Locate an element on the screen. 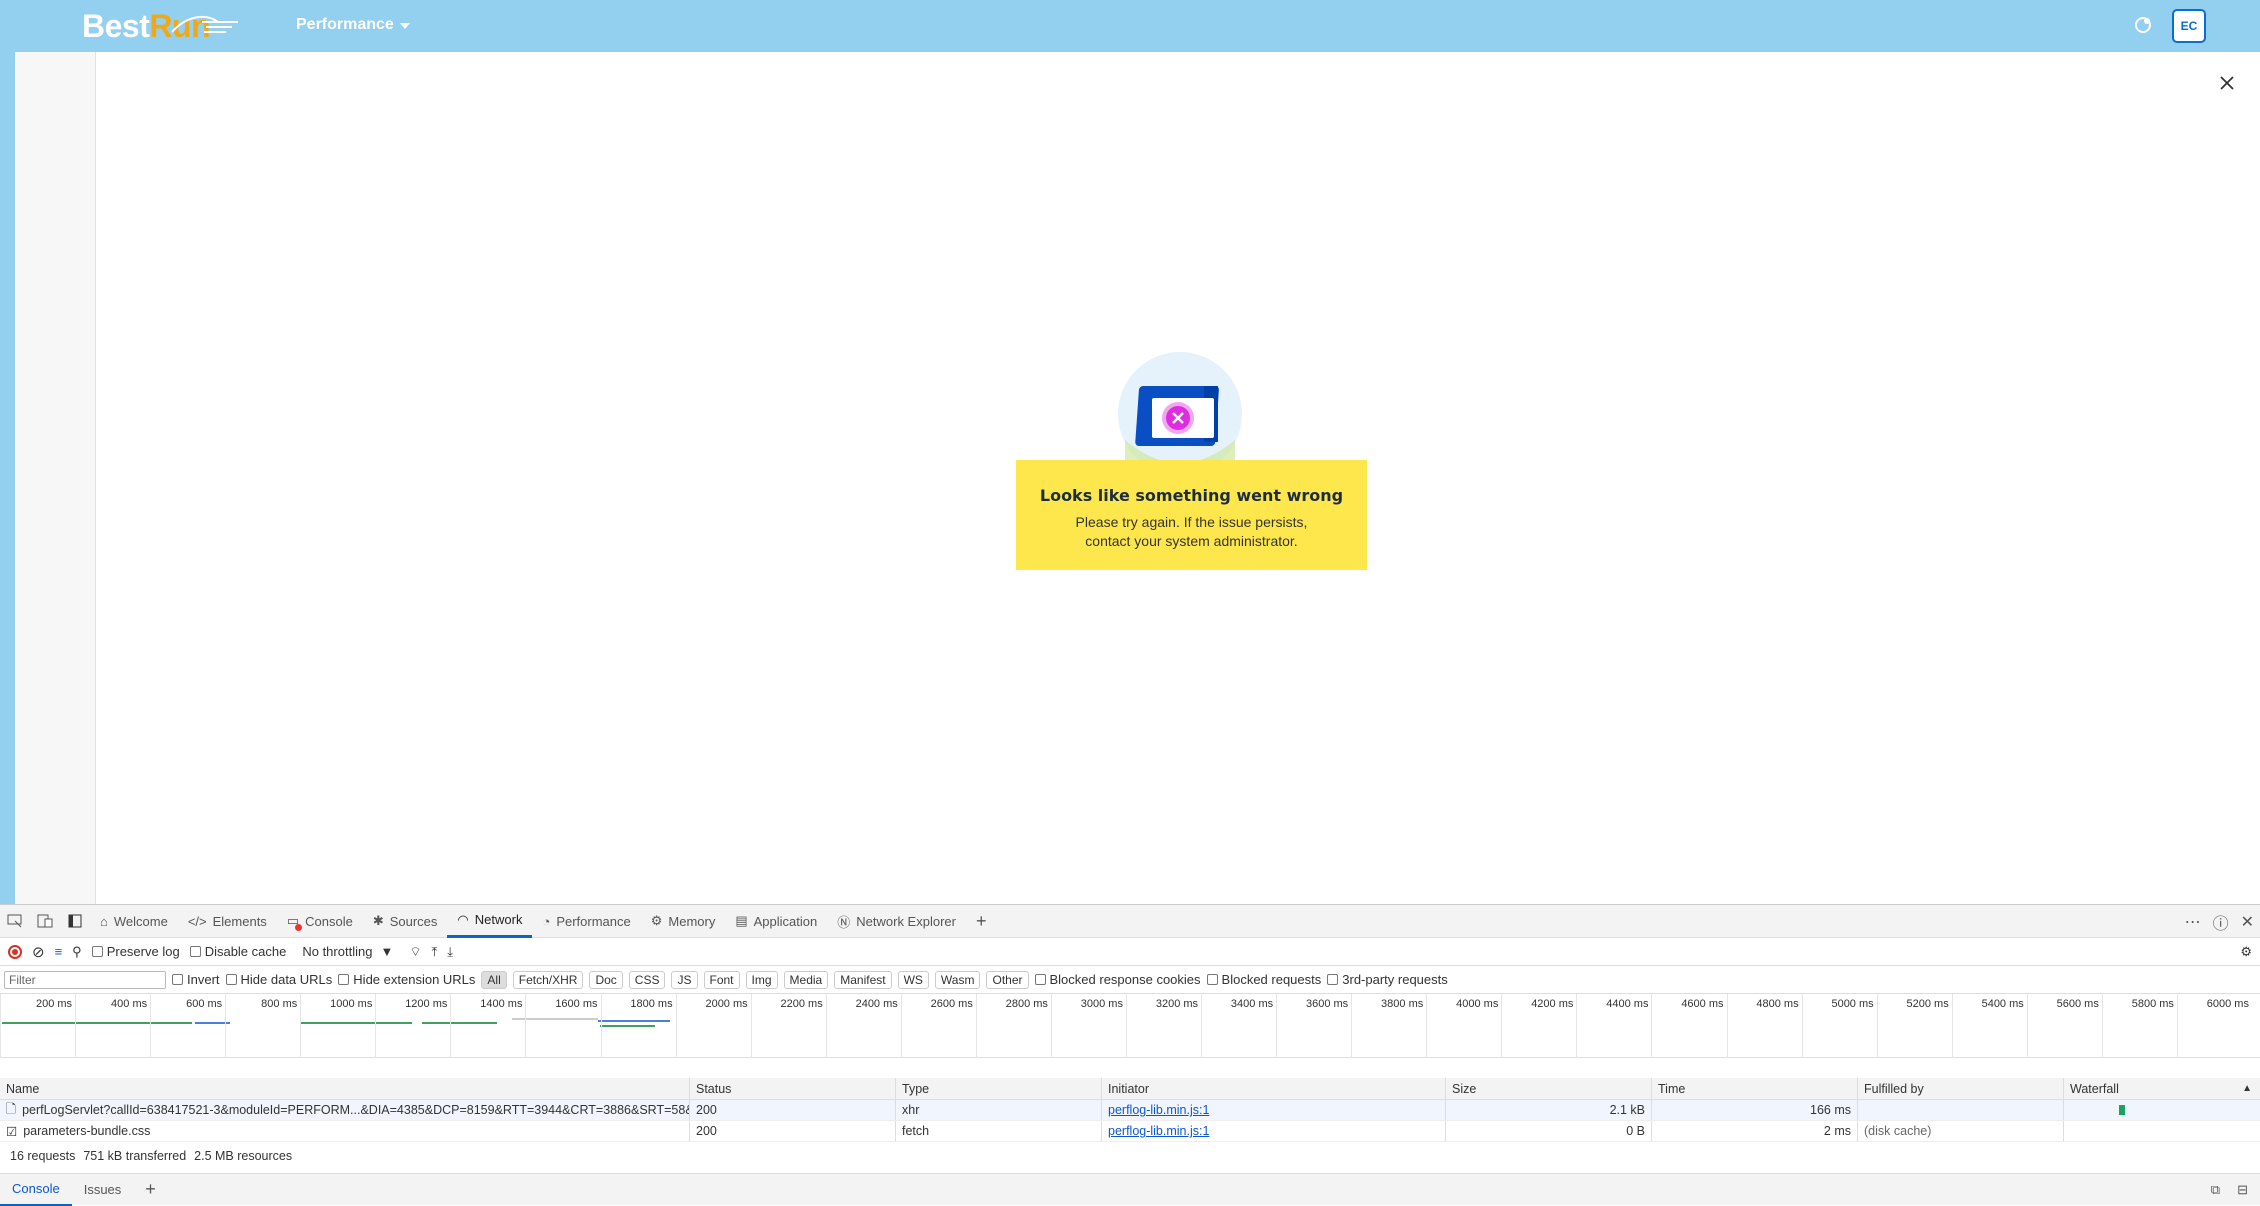 This screenshot has height=1206, width=2260. timeline-tick: 5600 ms is located at coordinates (2064, 1026).